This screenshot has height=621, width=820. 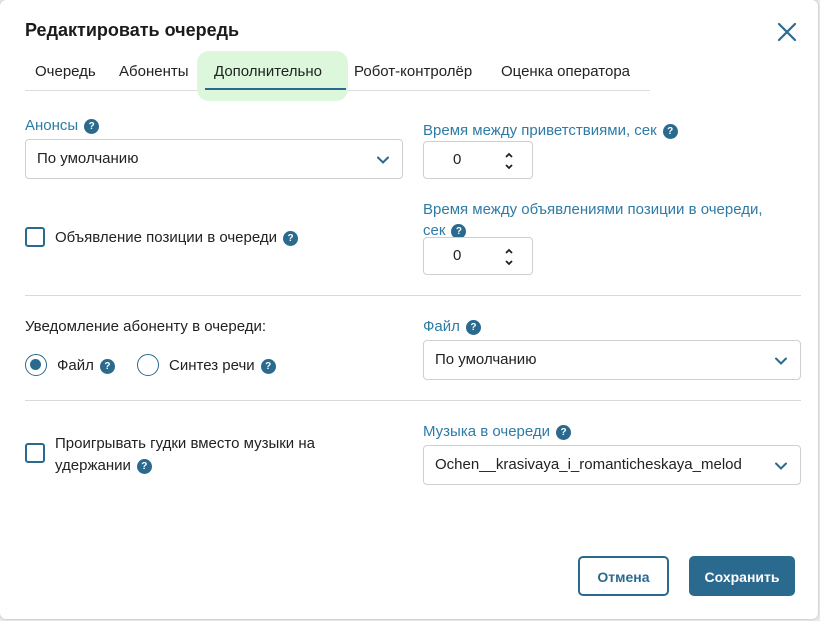 What do you see at coordinates (478, 256) in the screenshot?
I see `position-interval-stepper: 0` at bounding box center [478, 256].